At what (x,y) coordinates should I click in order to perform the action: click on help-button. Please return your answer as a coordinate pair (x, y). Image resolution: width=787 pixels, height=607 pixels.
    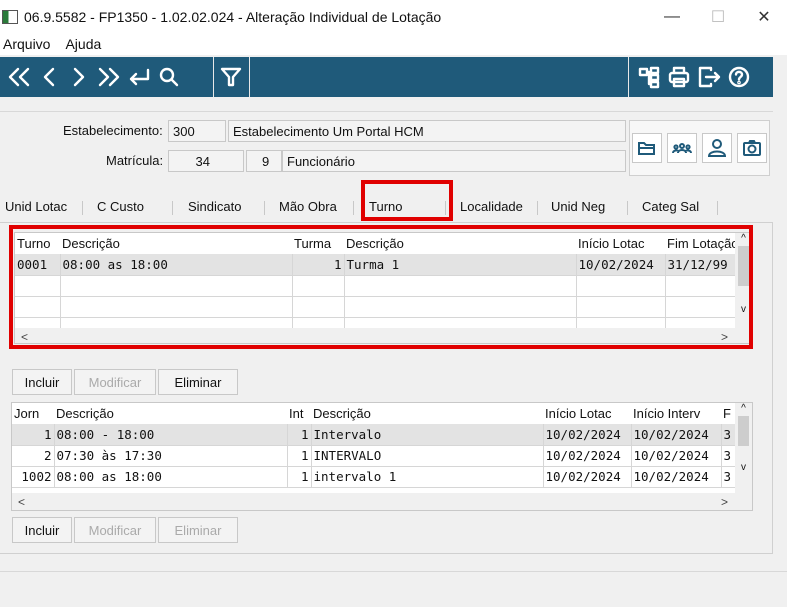
    Looking at the image, I should click on (739, 77).